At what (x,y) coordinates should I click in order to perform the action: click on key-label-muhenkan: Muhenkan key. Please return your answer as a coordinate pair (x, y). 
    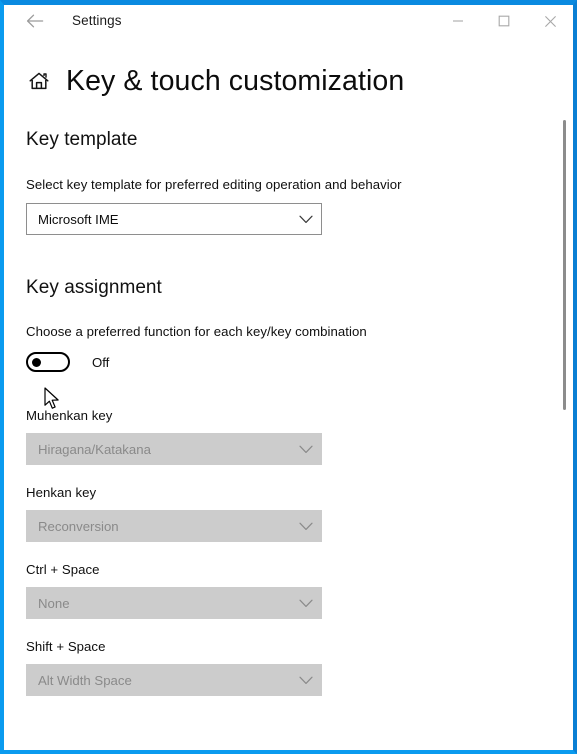
    Looking at the image, I should click on (69, 415).